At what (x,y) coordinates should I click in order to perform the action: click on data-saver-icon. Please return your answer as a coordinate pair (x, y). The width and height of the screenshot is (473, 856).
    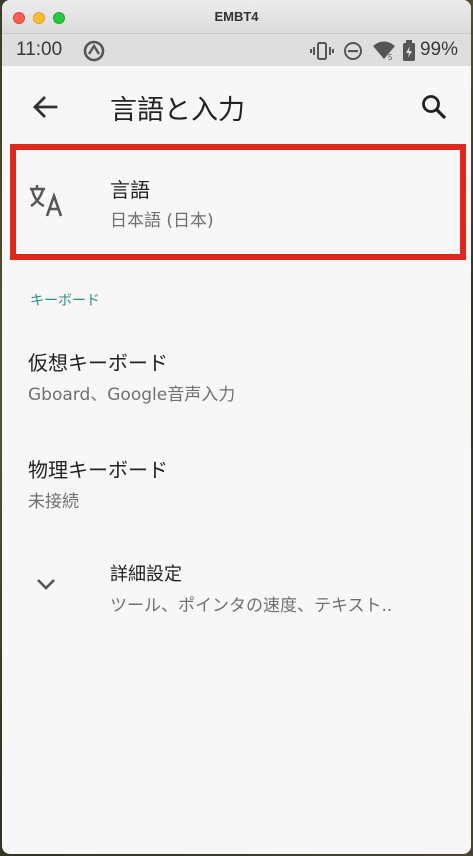
    Looking at the image, I should click on (94, 51).